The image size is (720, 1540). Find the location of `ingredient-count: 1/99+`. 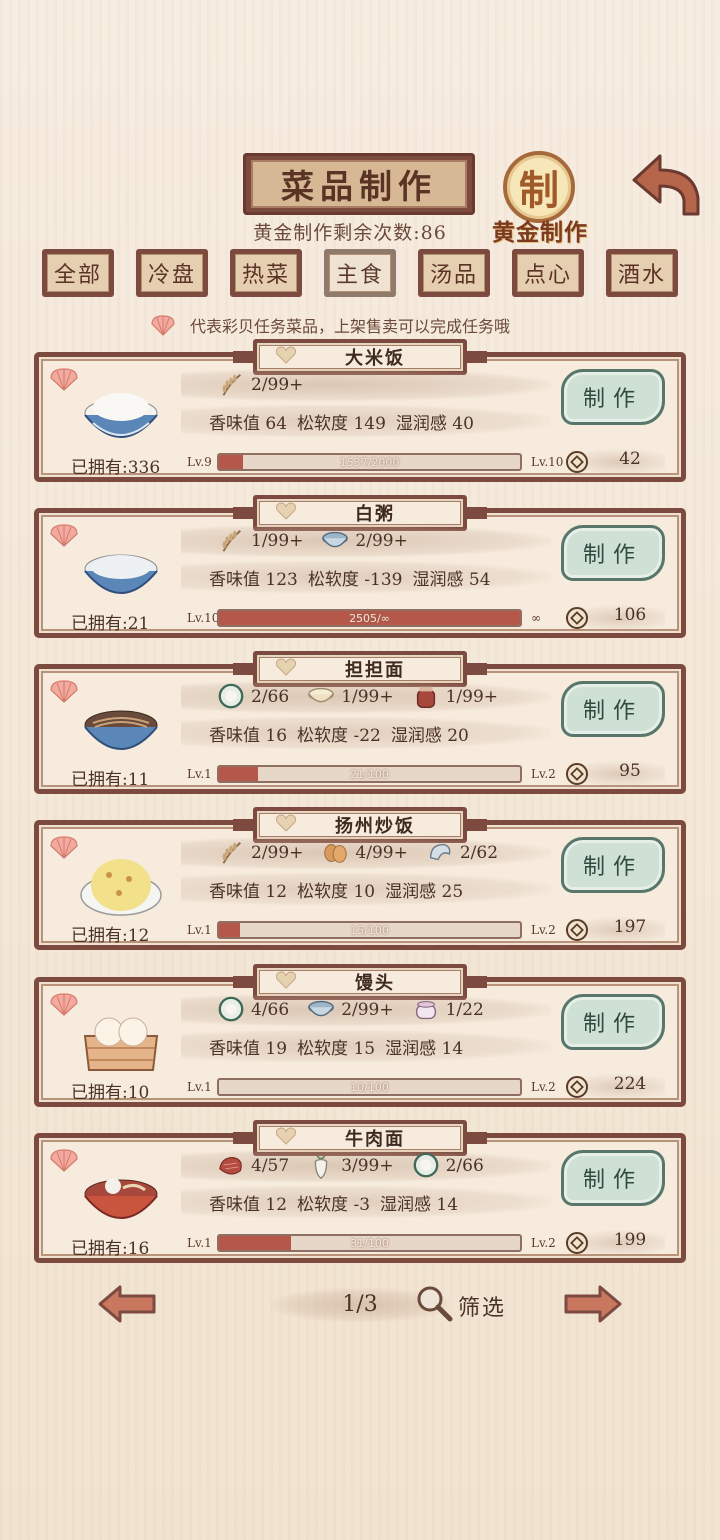

ingredient-count: 1/99+ is located at coordinates (472, 697).